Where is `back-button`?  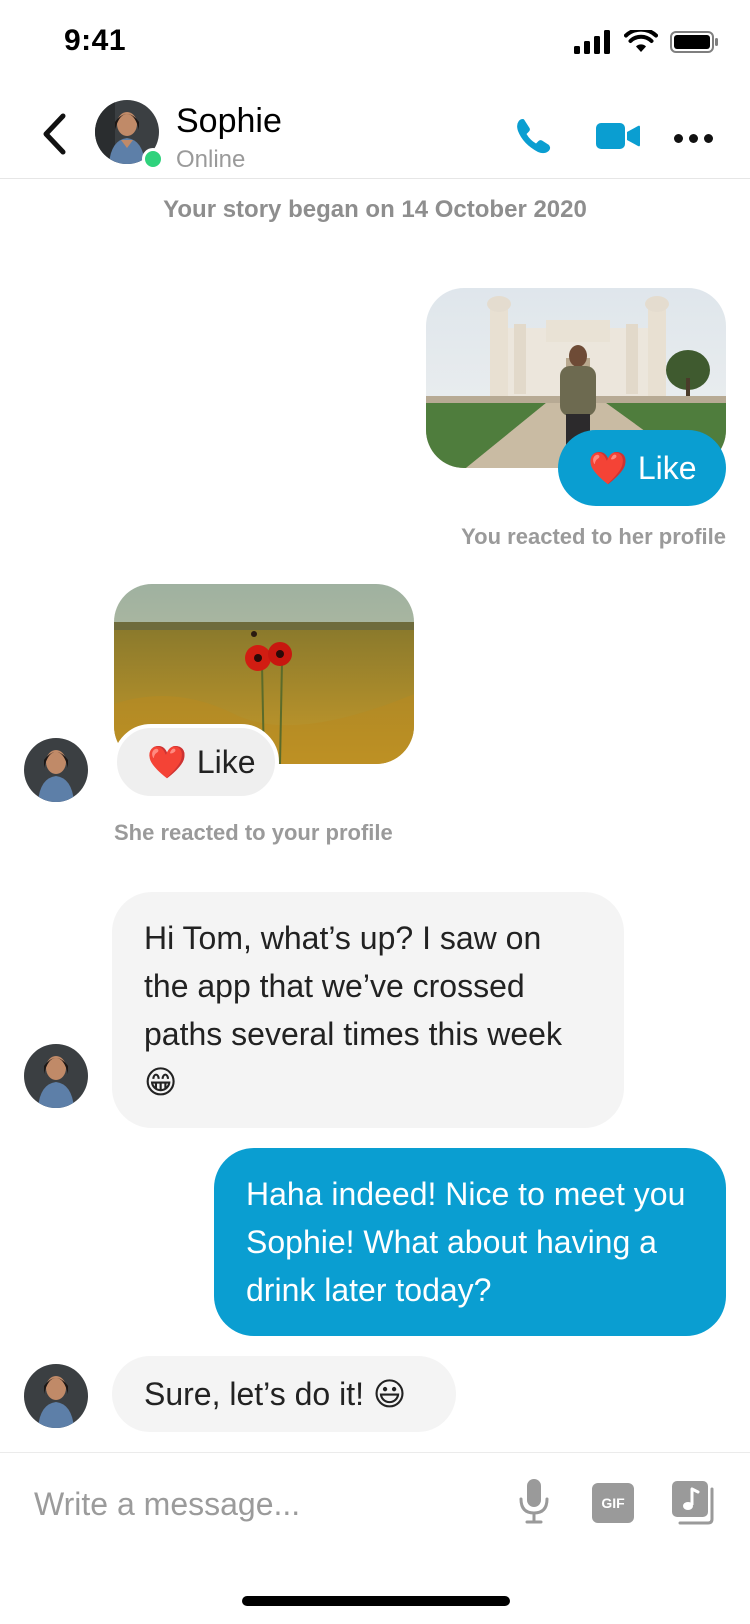 back-button is located at coordinates (54, 134).